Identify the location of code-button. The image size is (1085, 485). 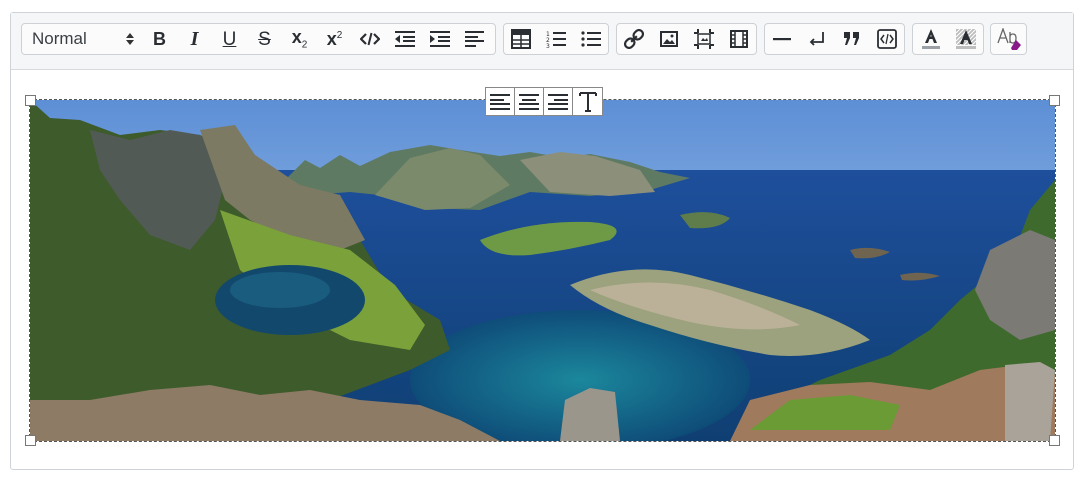
(369, 39).